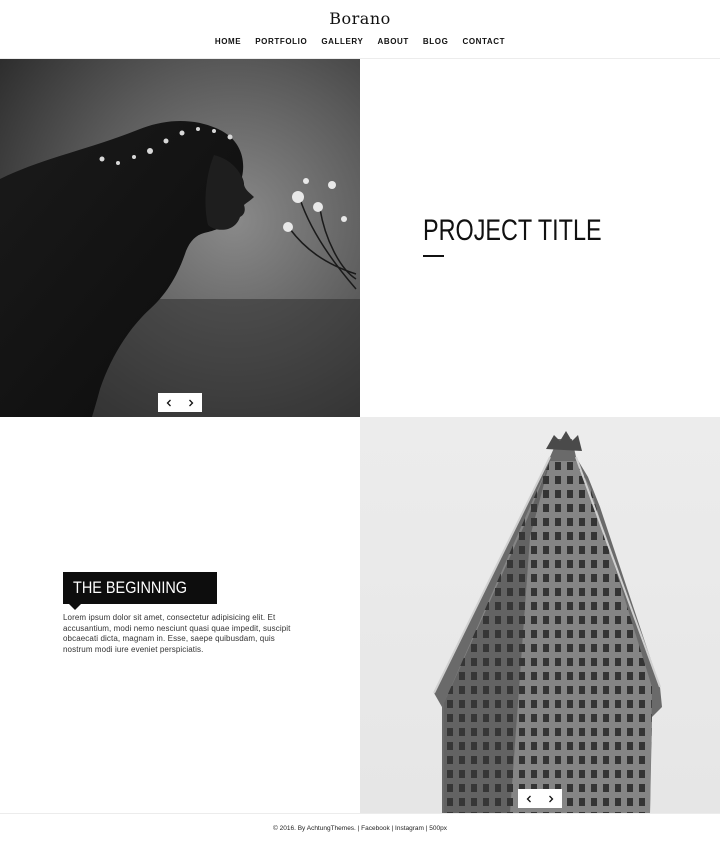 The height and width of the screenshot is (842, 720). What do you see at coordinates (392, 41) in the screenshot?
I see `nav-about: ABOUT` at bounding box center [392, 41].